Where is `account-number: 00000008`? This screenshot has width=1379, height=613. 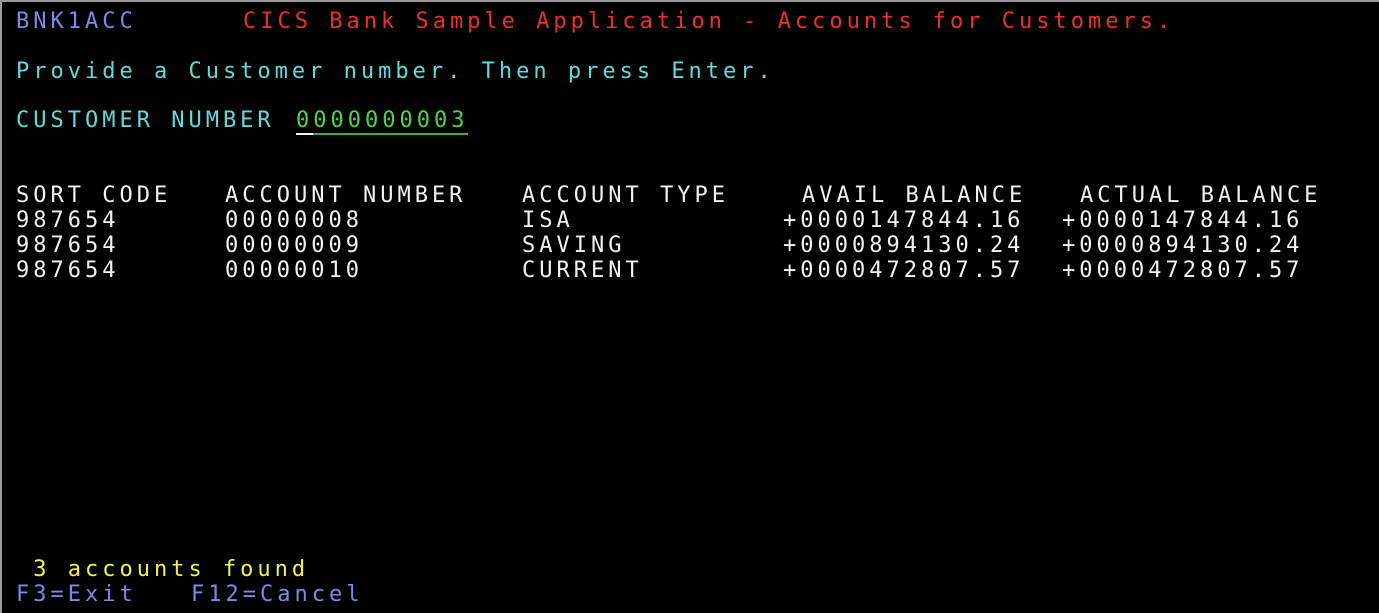
account-number: 00000008 is located at coordinates (294, 220).